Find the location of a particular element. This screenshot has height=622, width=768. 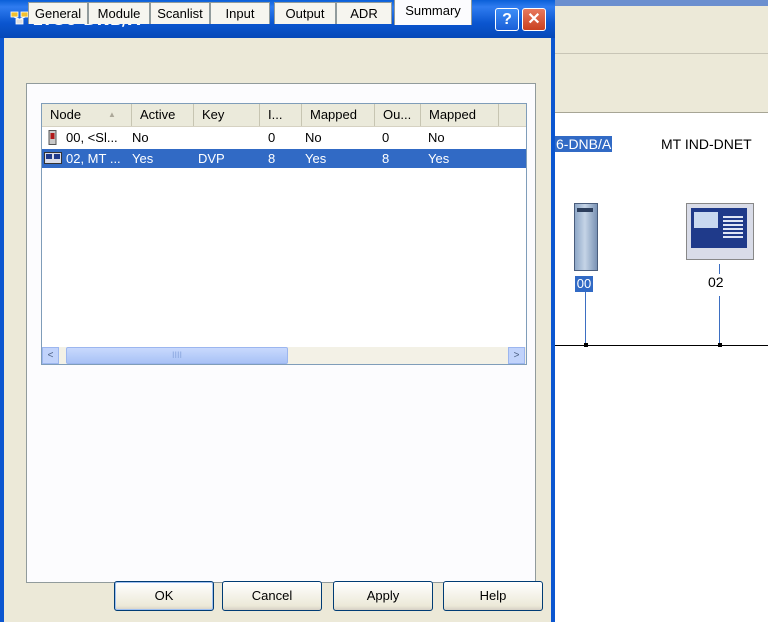

background-titlebar-edge is located at coordinates (661, 3).